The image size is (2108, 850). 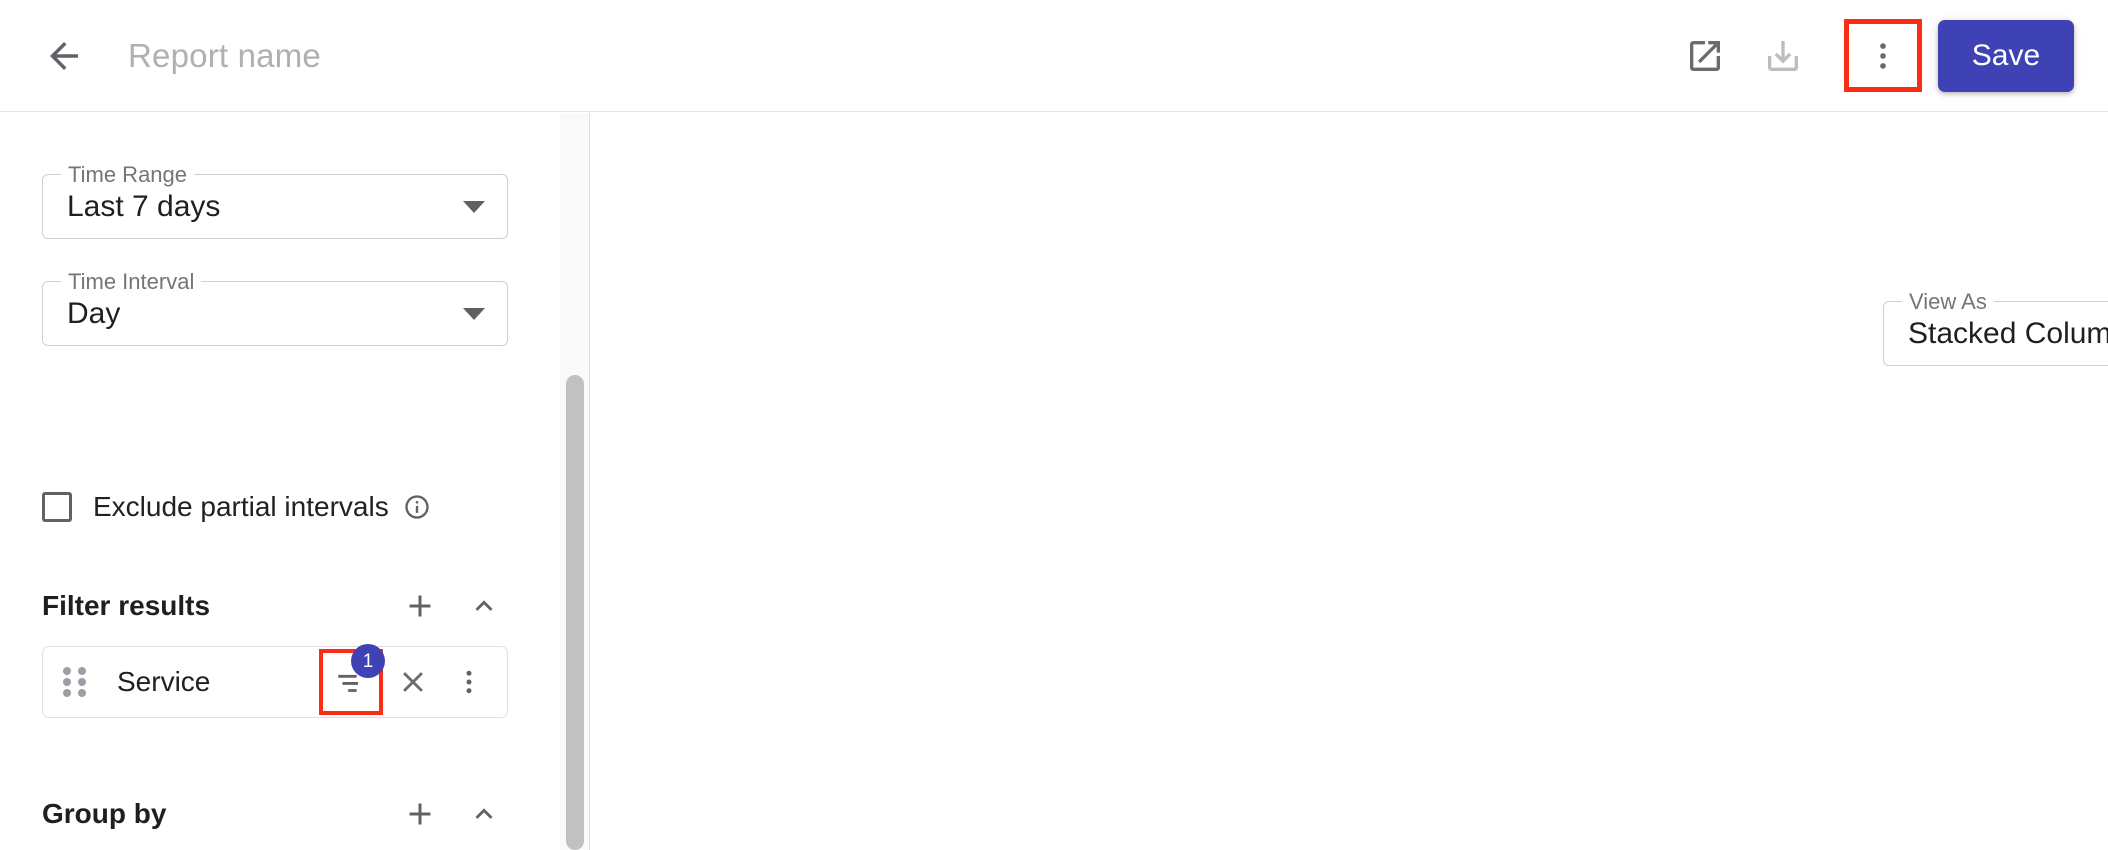 I want to click on time-interval-label: Time Interval, so click(x=131, y=282).